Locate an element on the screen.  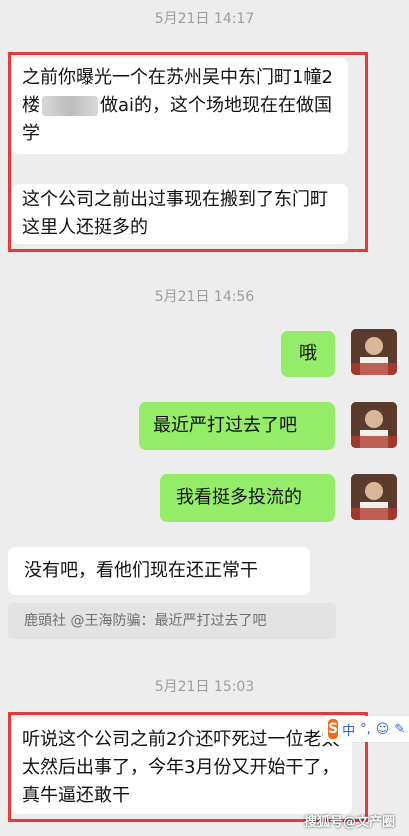
incoming-message: 没有吧，看他们现在还正常干 is located at coordinates (159, 571).